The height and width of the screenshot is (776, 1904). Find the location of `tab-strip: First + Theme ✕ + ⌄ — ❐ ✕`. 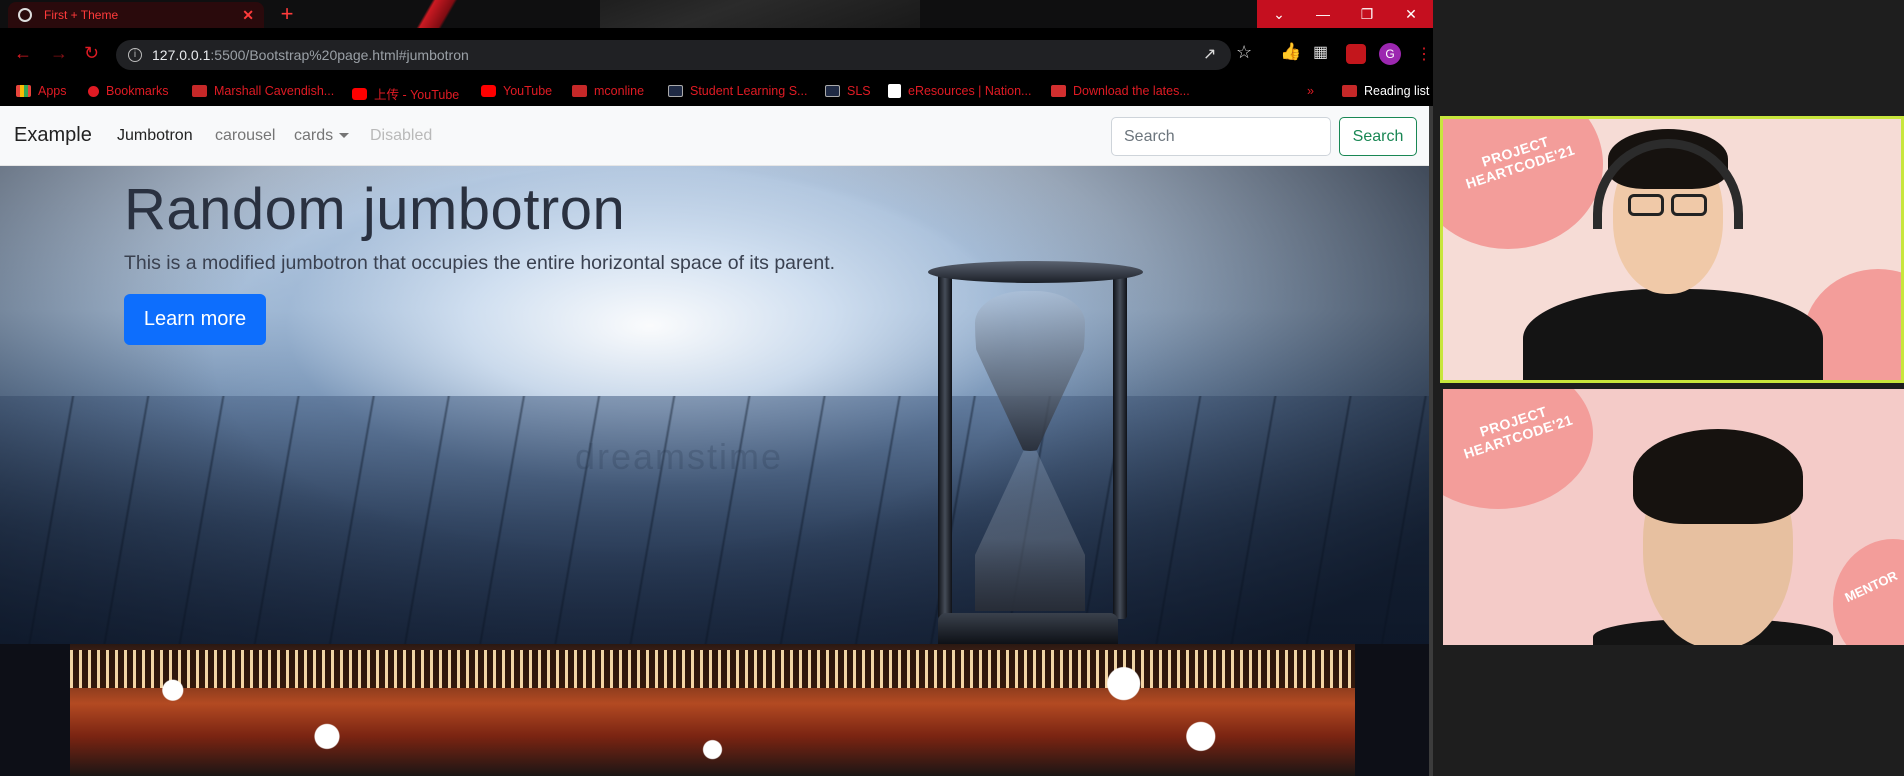

tab-strip: First + Theme ✕ + ⌄ — ❐ ✕ is located at coordinates (716, 14).